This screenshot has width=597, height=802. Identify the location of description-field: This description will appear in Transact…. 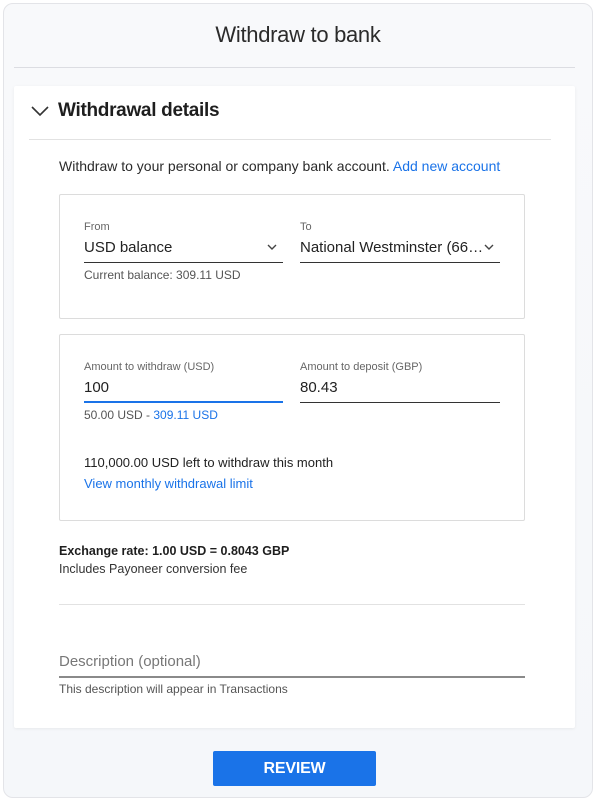
(292, 673).